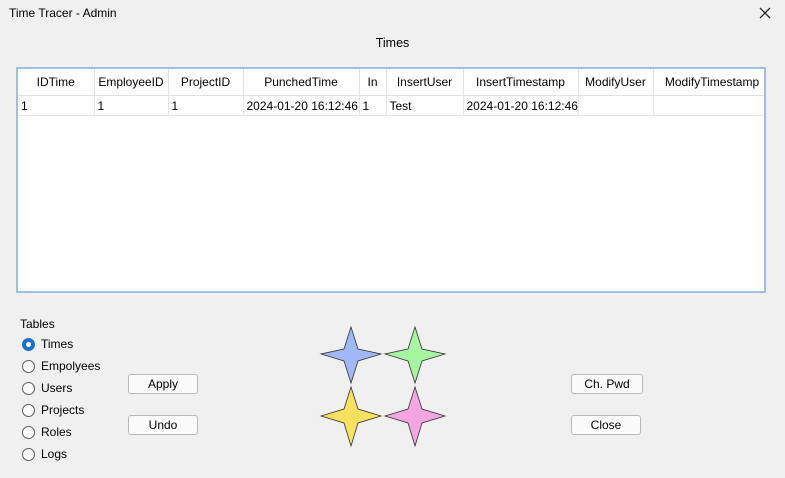 Image resolution: width=785 pixels, height=478 pixels. What do you see at coordinates (163, 425) in the screenshot?
I see `undo-button: Undo` at bounding box center [163, 425].